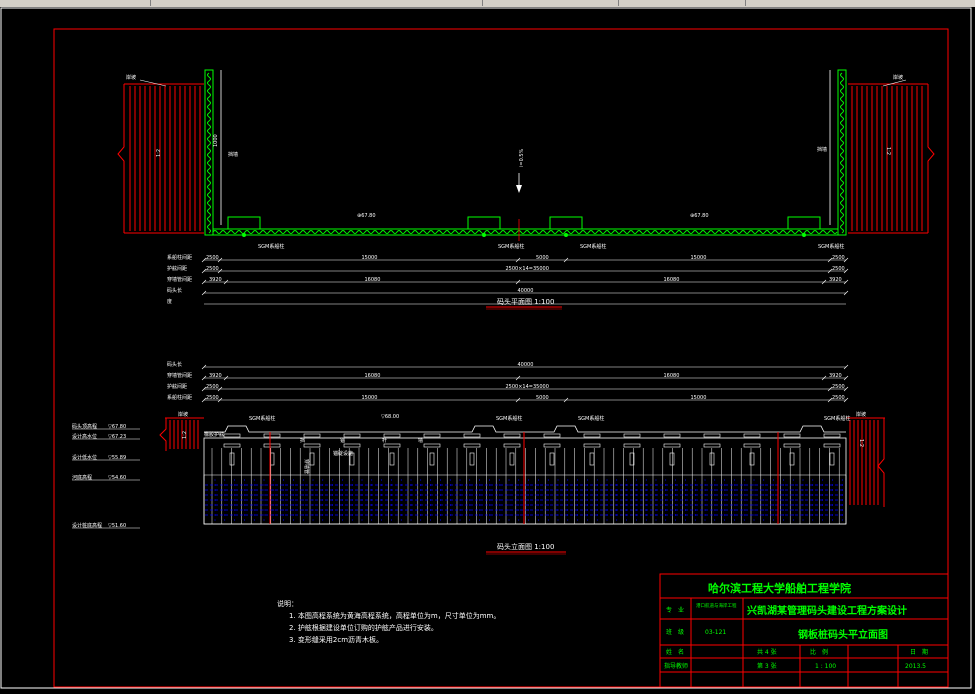  I want to click on wall-char: 锚, so click(342, 440).